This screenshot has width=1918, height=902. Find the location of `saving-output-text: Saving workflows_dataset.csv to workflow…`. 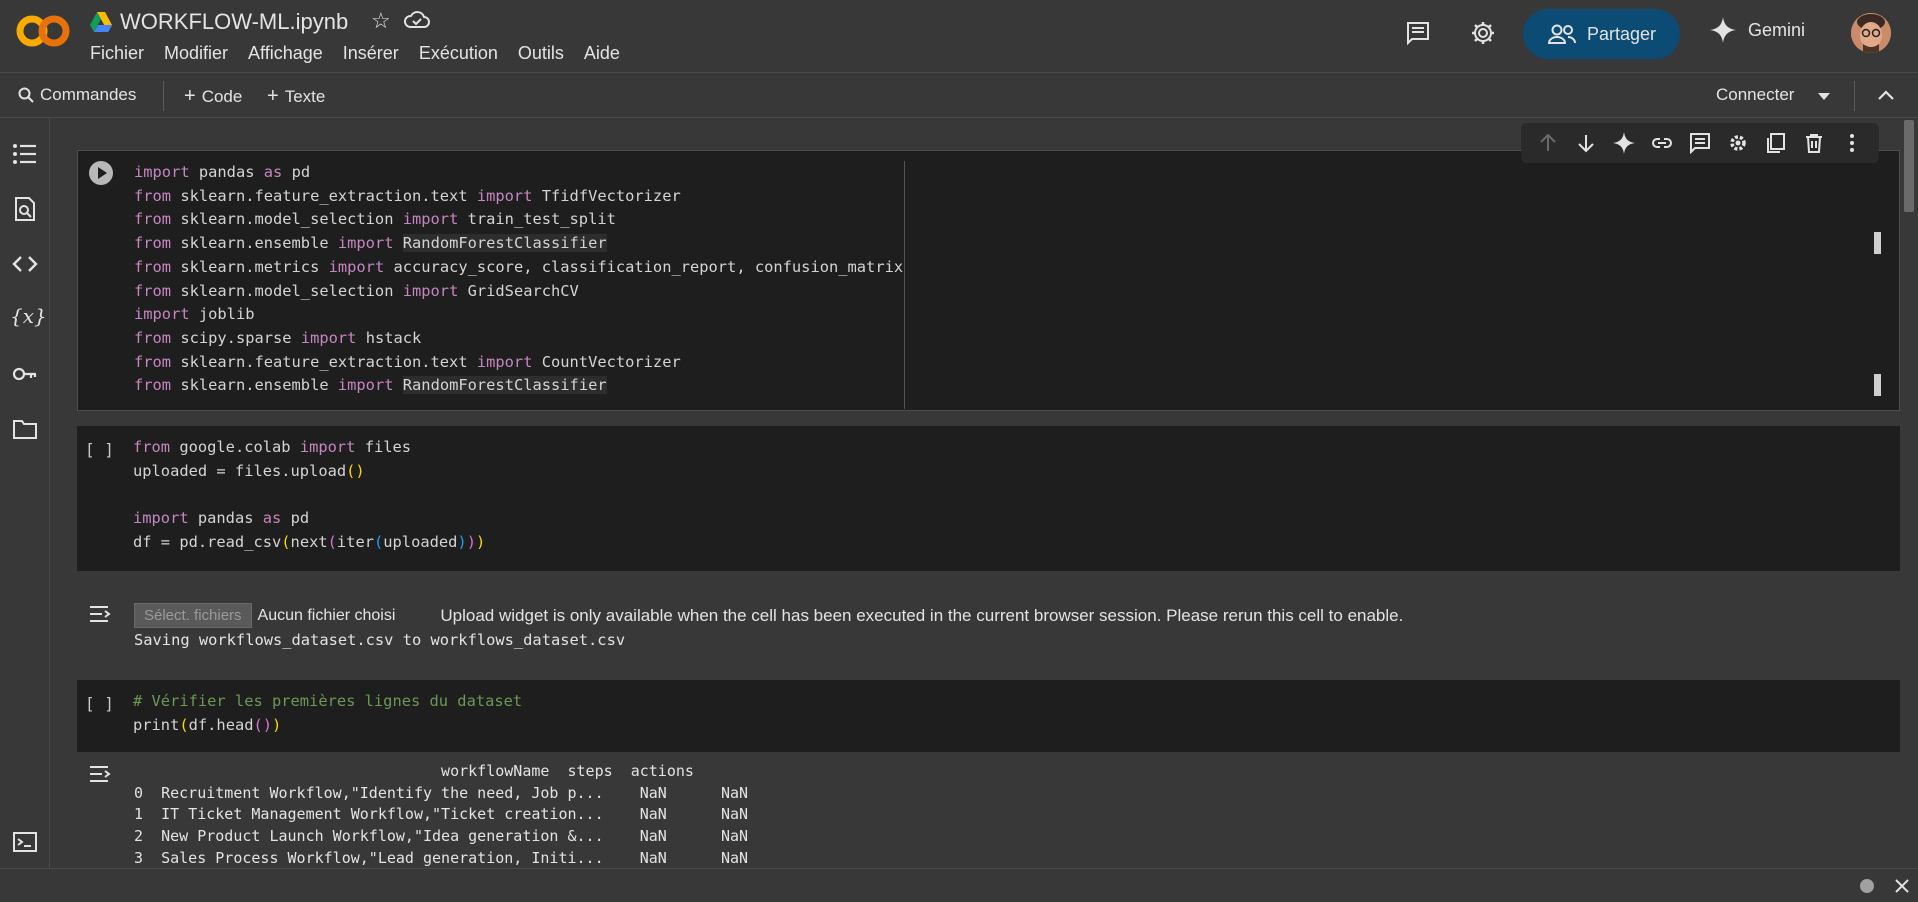

saving-output-text: Saving workflows_dataset.csv to workflow… is located at coordinates (380, 640).